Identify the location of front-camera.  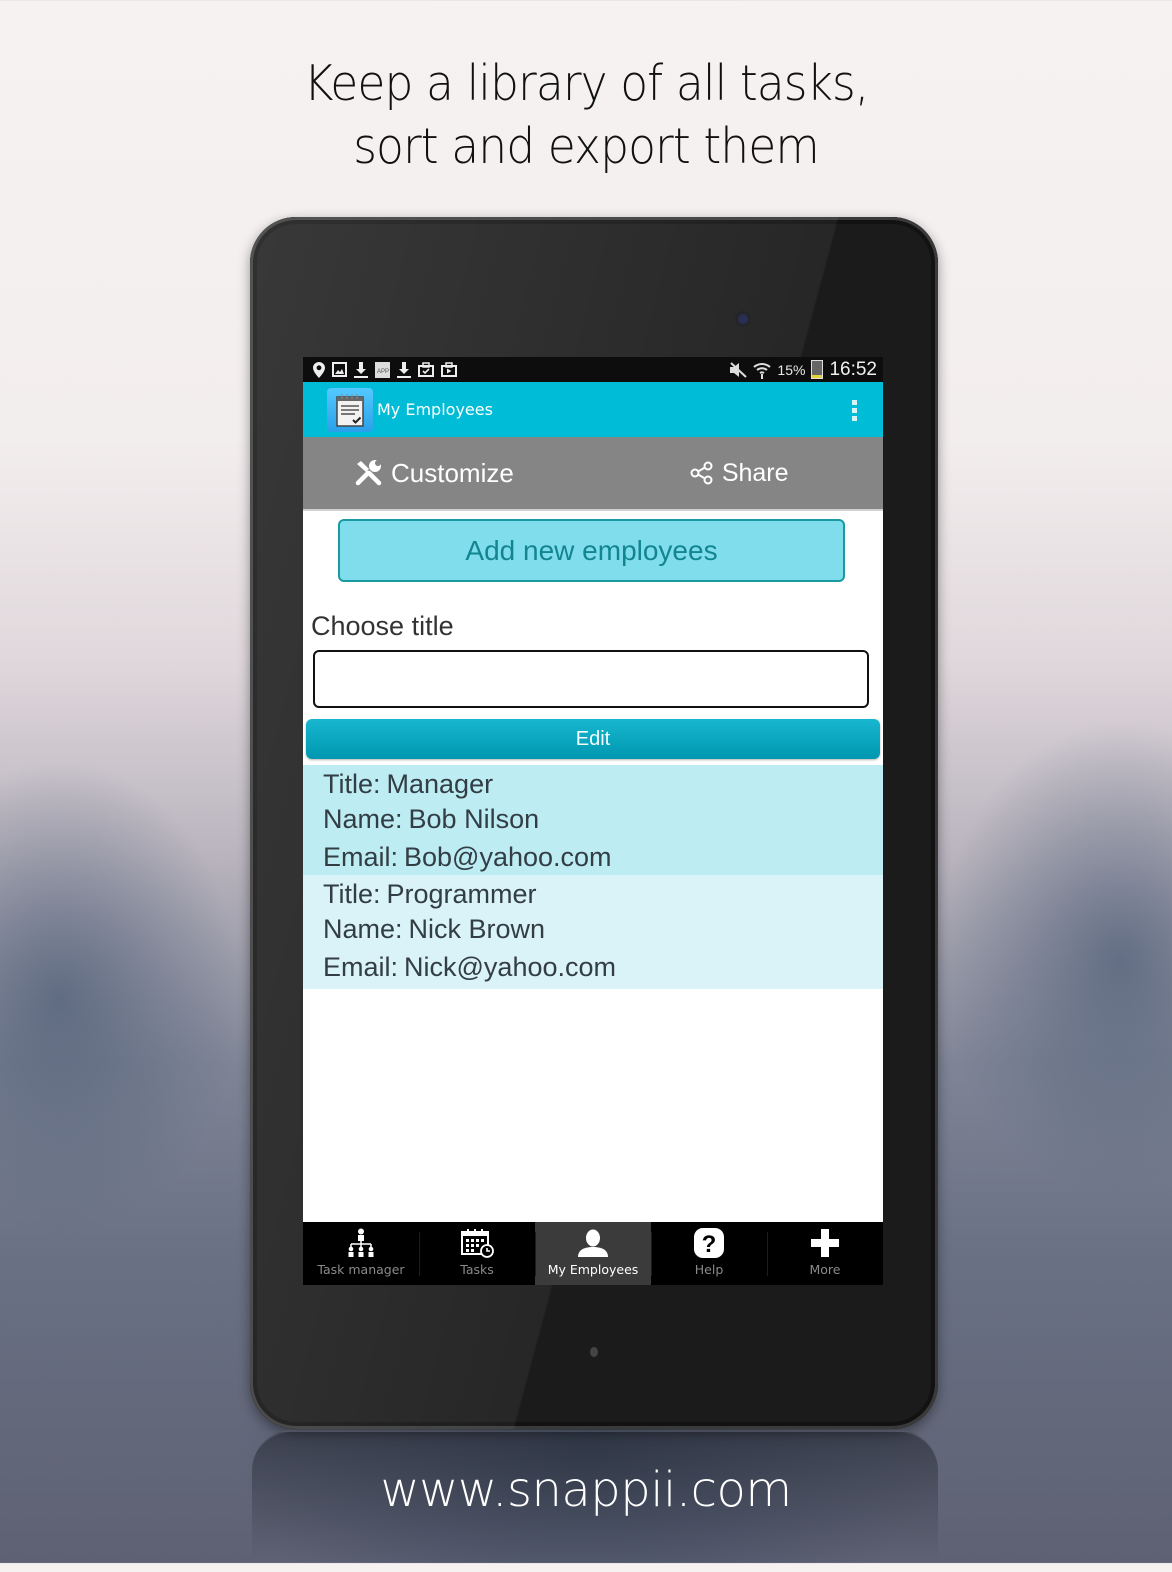
(743, 319).